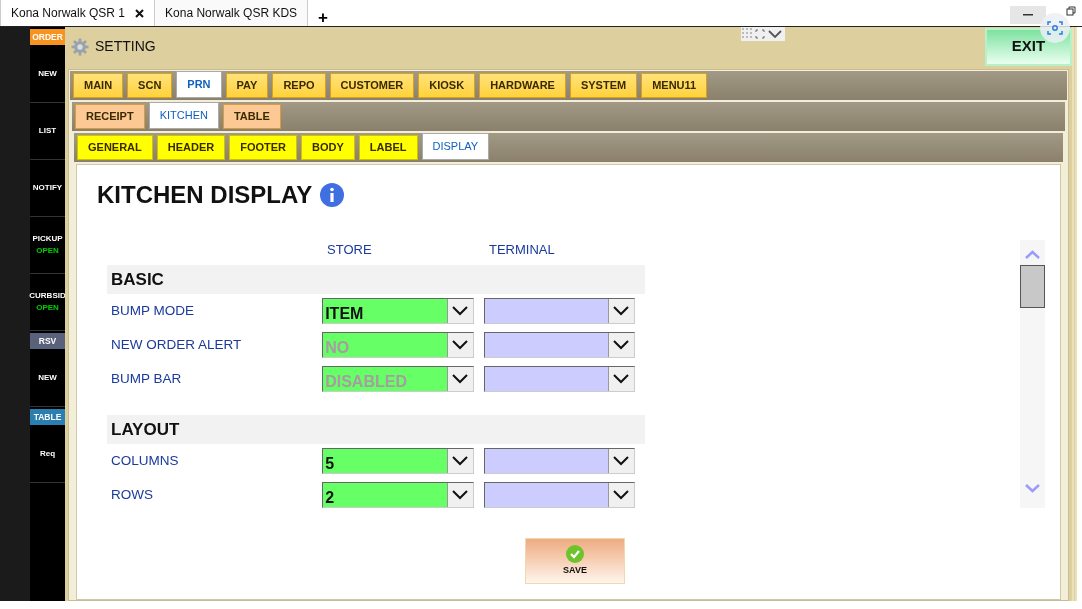 The height and width of the screenshot is (609, 1082). Describe the element at coordinates (199, 84) in the screenshot. I see `tab: PRN` at that location.